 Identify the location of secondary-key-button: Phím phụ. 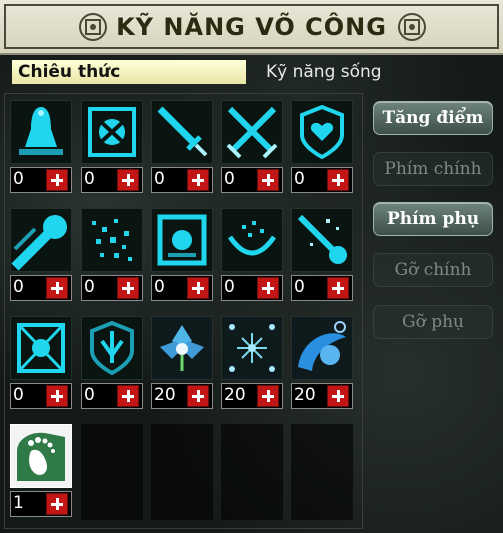
(433, 219).